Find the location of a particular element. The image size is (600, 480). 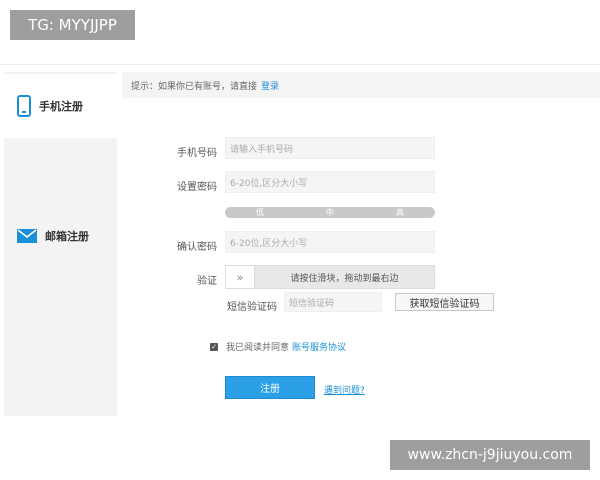

top-divider is located at coordinates (300, 64).